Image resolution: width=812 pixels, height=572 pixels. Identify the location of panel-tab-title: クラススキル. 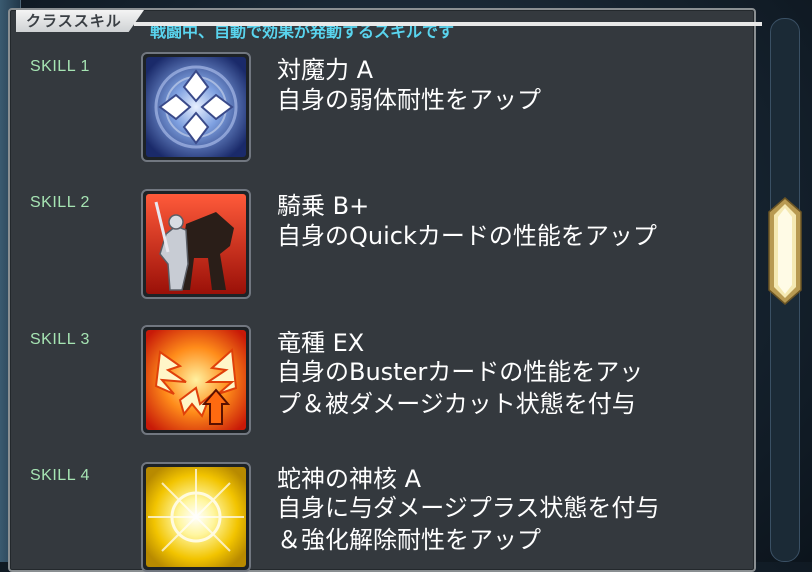
(74, 21).